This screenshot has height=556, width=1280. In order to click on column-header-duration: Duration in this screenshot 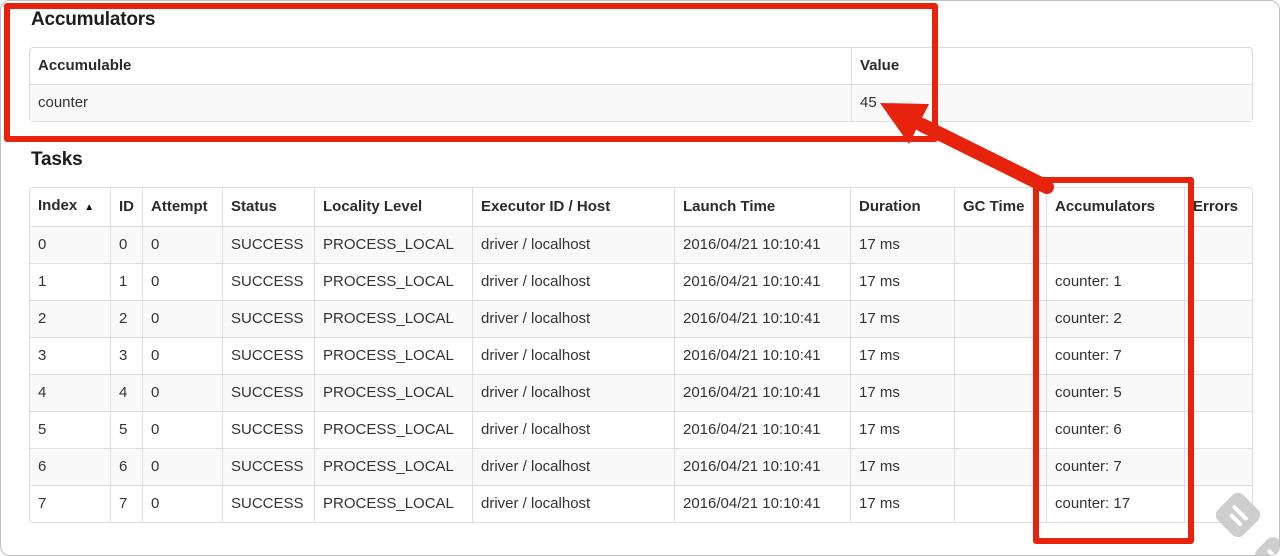, I will do `click(902, 207)`.